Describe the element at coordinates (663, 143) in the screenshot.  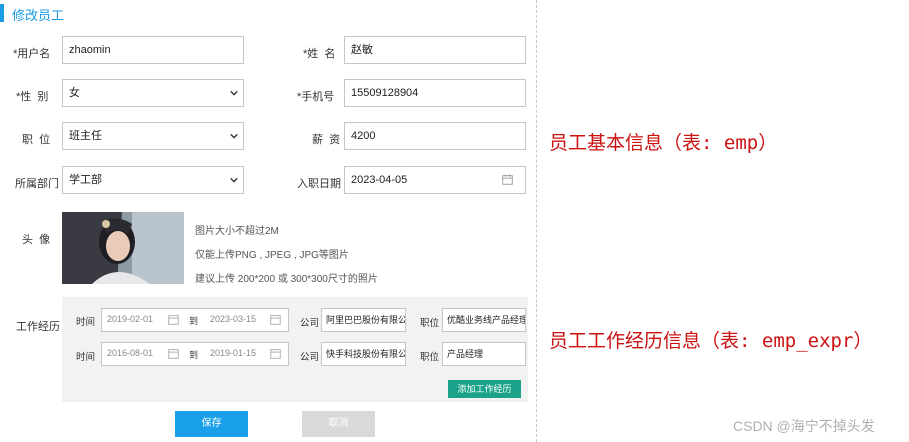
I see `basic-info-annotation: 员工基本信息（表: emp）` at that location.